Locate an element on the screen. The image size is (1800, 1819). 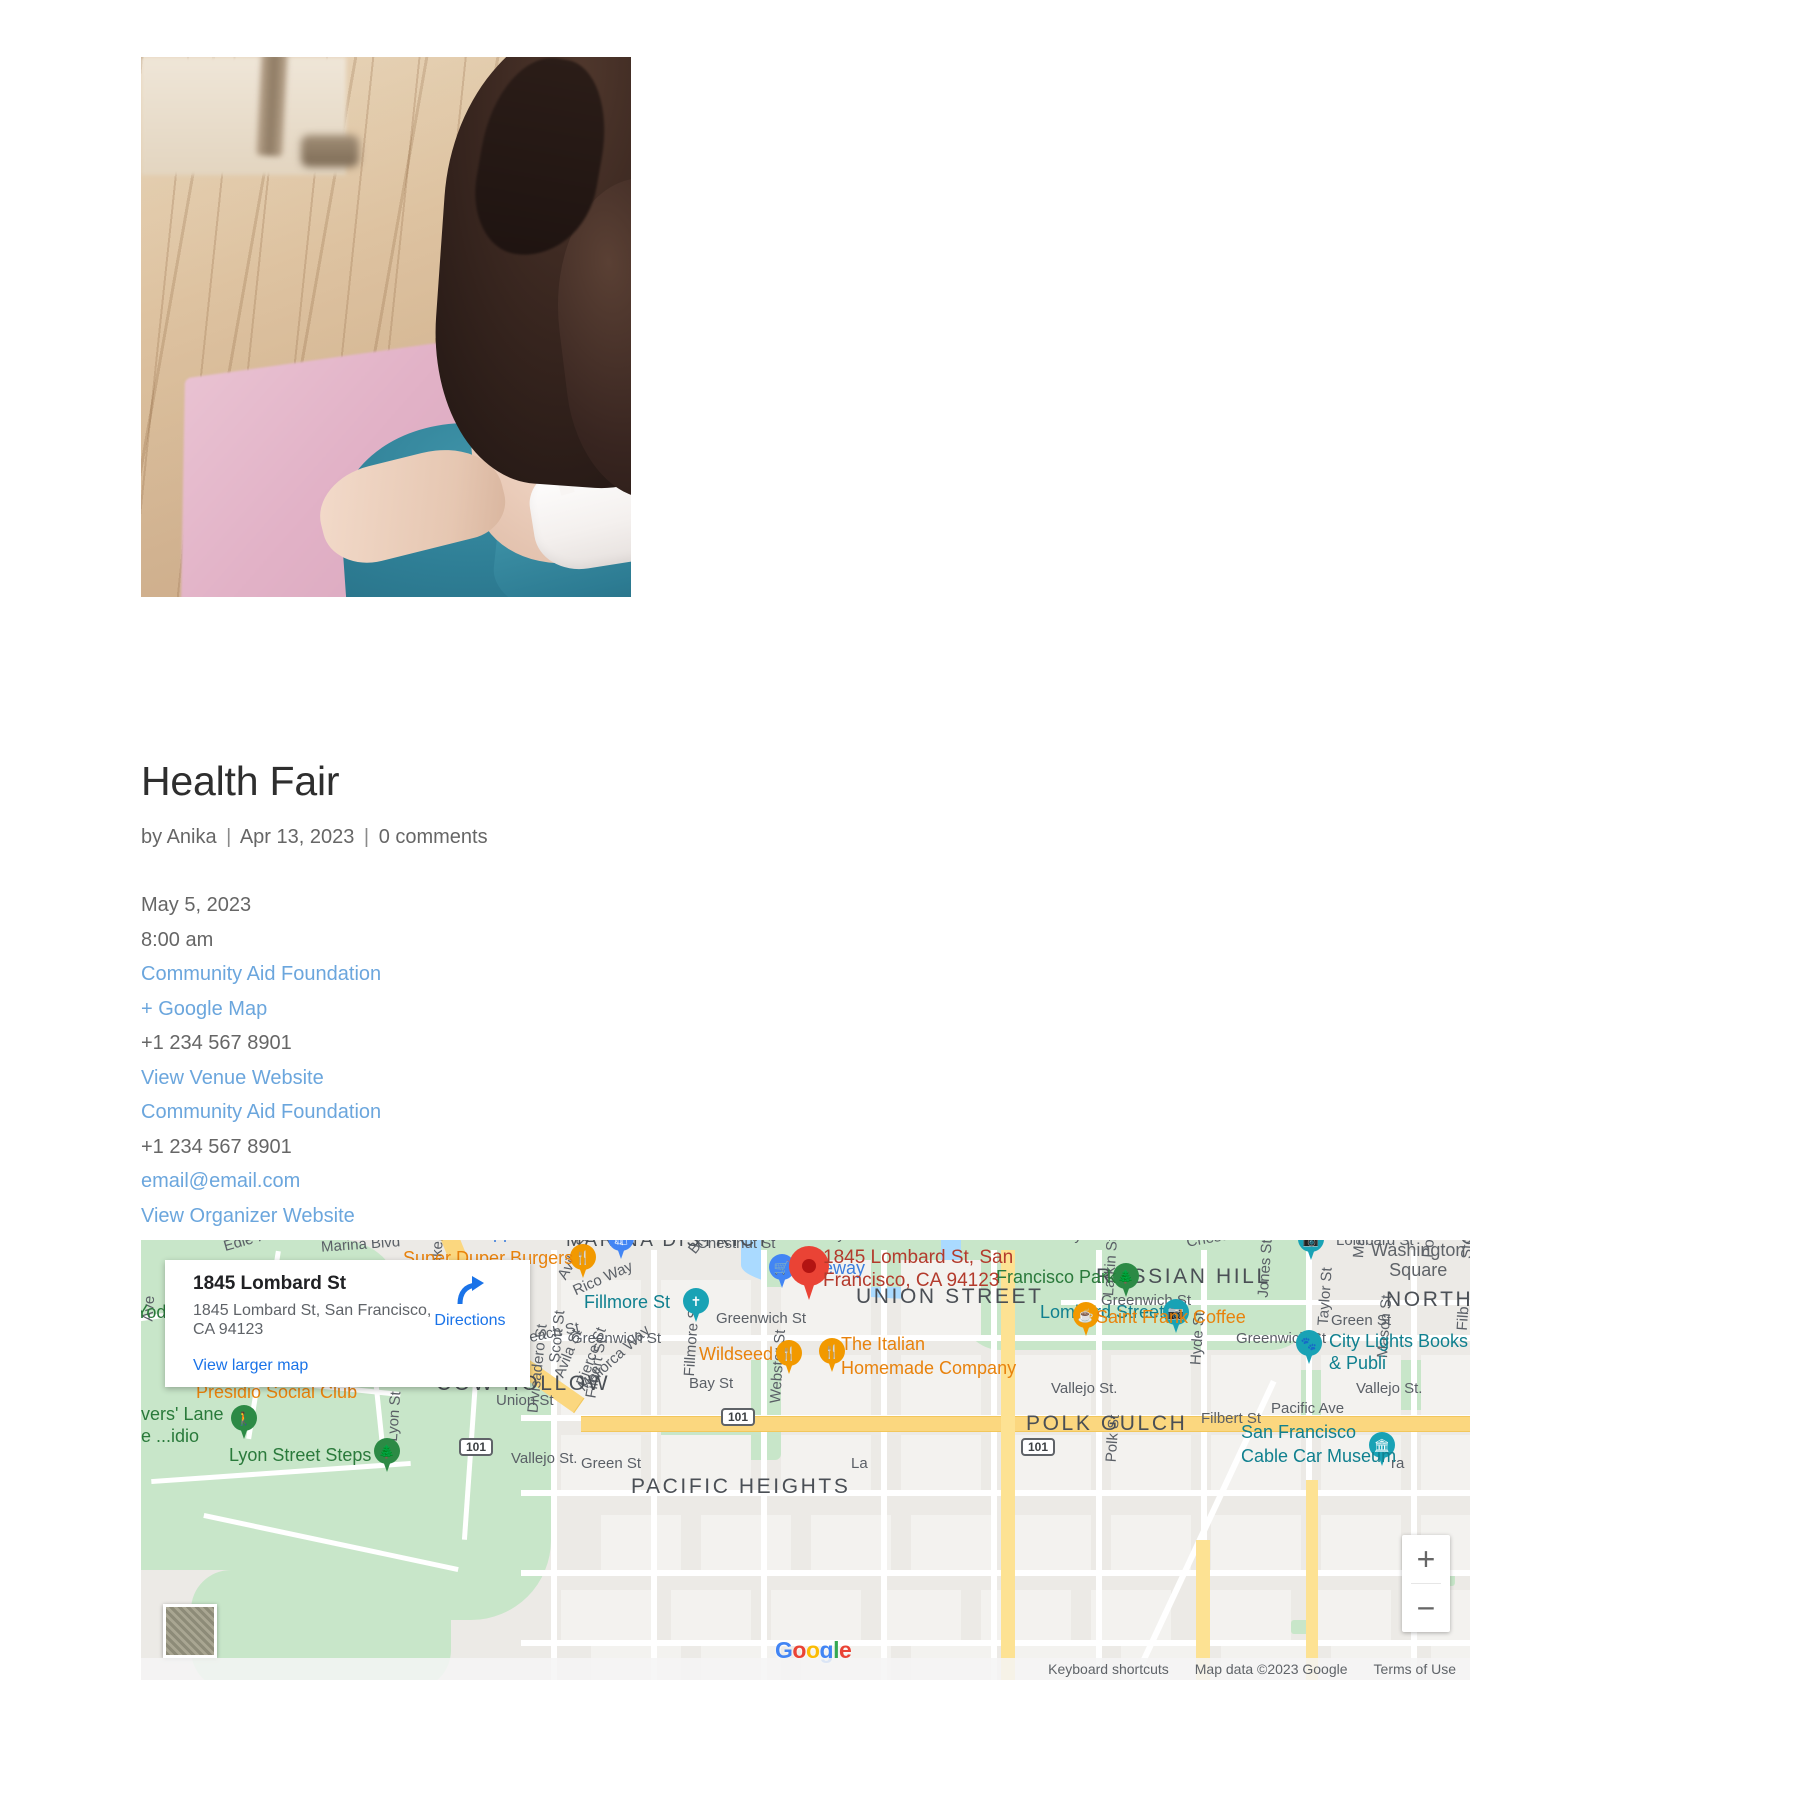
pin-lyon-street-steps: 🌲 is located at coordinates (387, 1455).